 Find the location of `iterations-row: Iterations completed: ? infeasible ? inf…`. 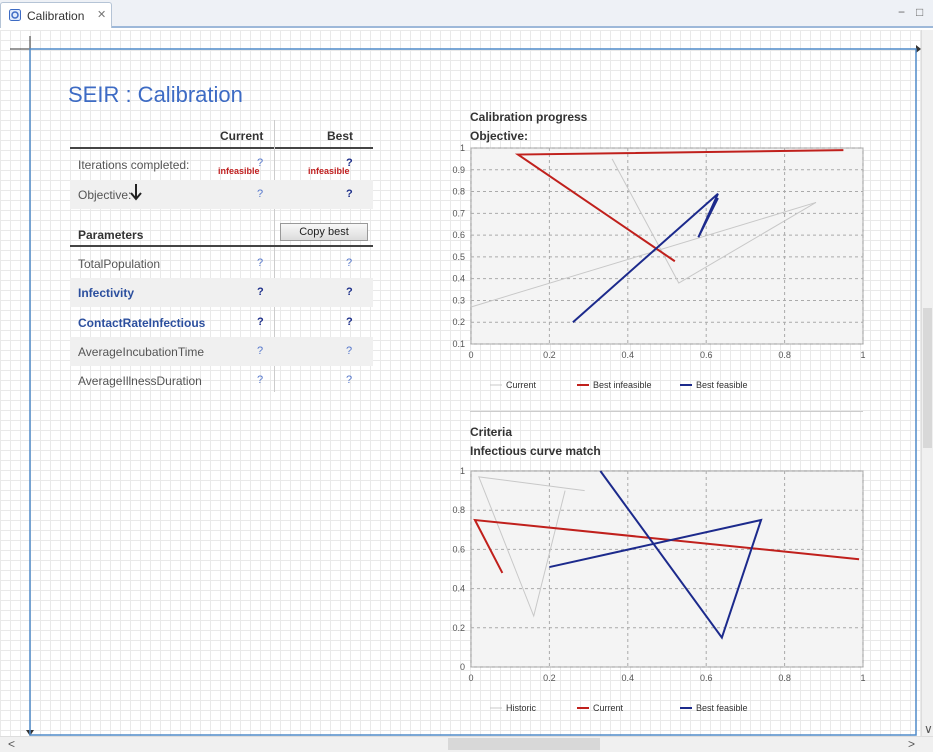

iterations-row: Iterations completed: ? infeasible ? inf… is located at coordinates (221, 164).